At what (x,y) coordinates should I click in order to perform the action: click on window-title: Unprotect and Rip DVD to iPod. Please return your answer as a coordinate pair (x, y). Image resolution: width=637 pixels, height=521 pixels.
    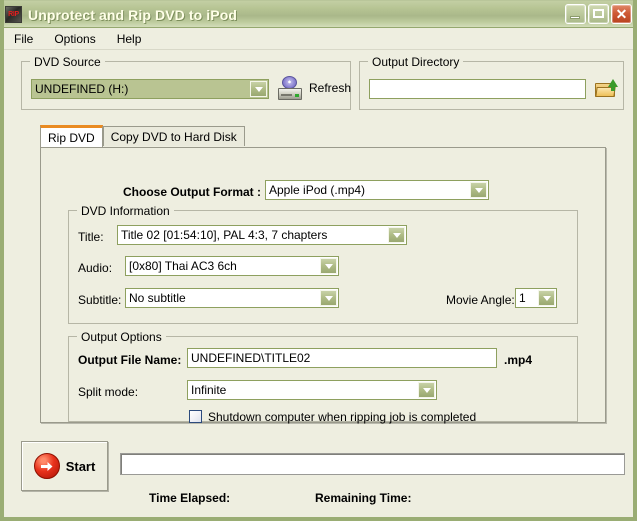
    Looking at the image, I should click on (133, 14).